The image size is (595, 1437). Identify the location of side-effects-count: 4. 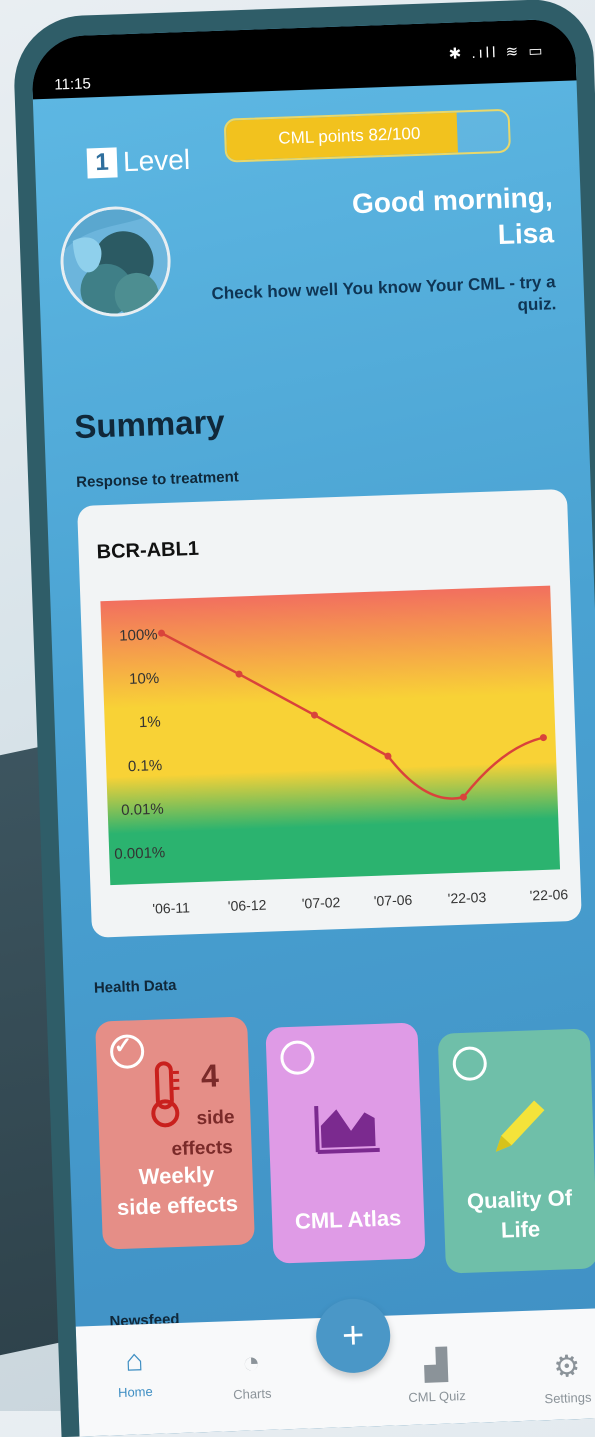
(210, 1076).